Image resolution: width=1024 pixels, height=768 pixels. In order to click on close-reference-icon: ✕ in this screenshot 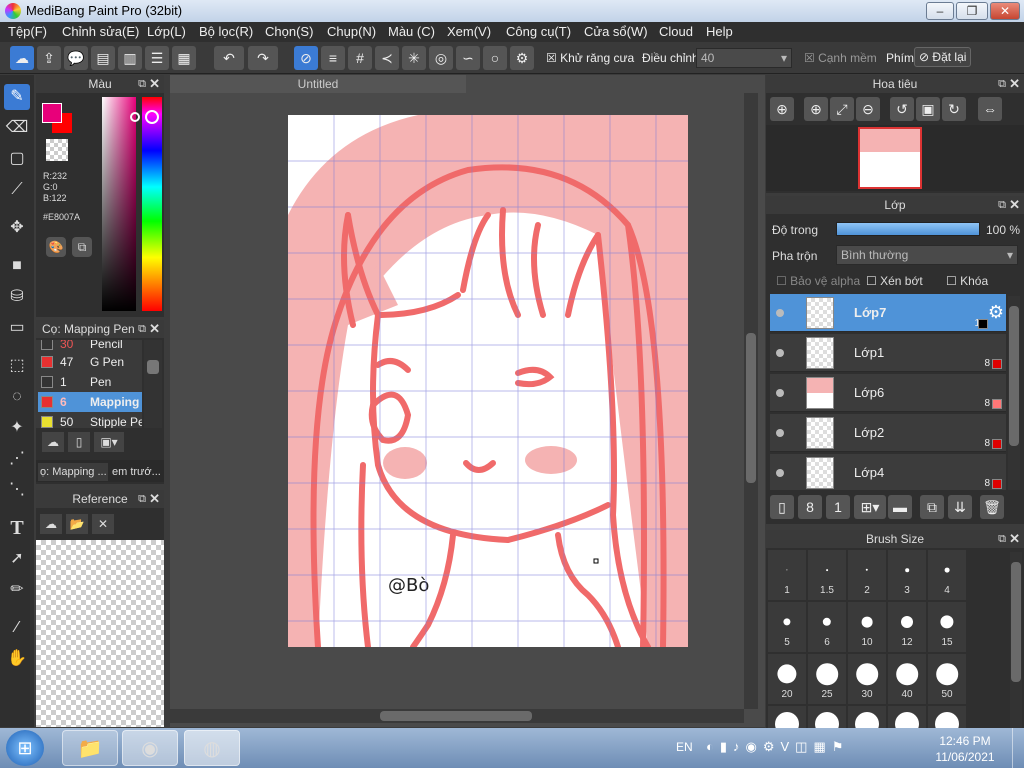, I will do `click(103, 524)`.